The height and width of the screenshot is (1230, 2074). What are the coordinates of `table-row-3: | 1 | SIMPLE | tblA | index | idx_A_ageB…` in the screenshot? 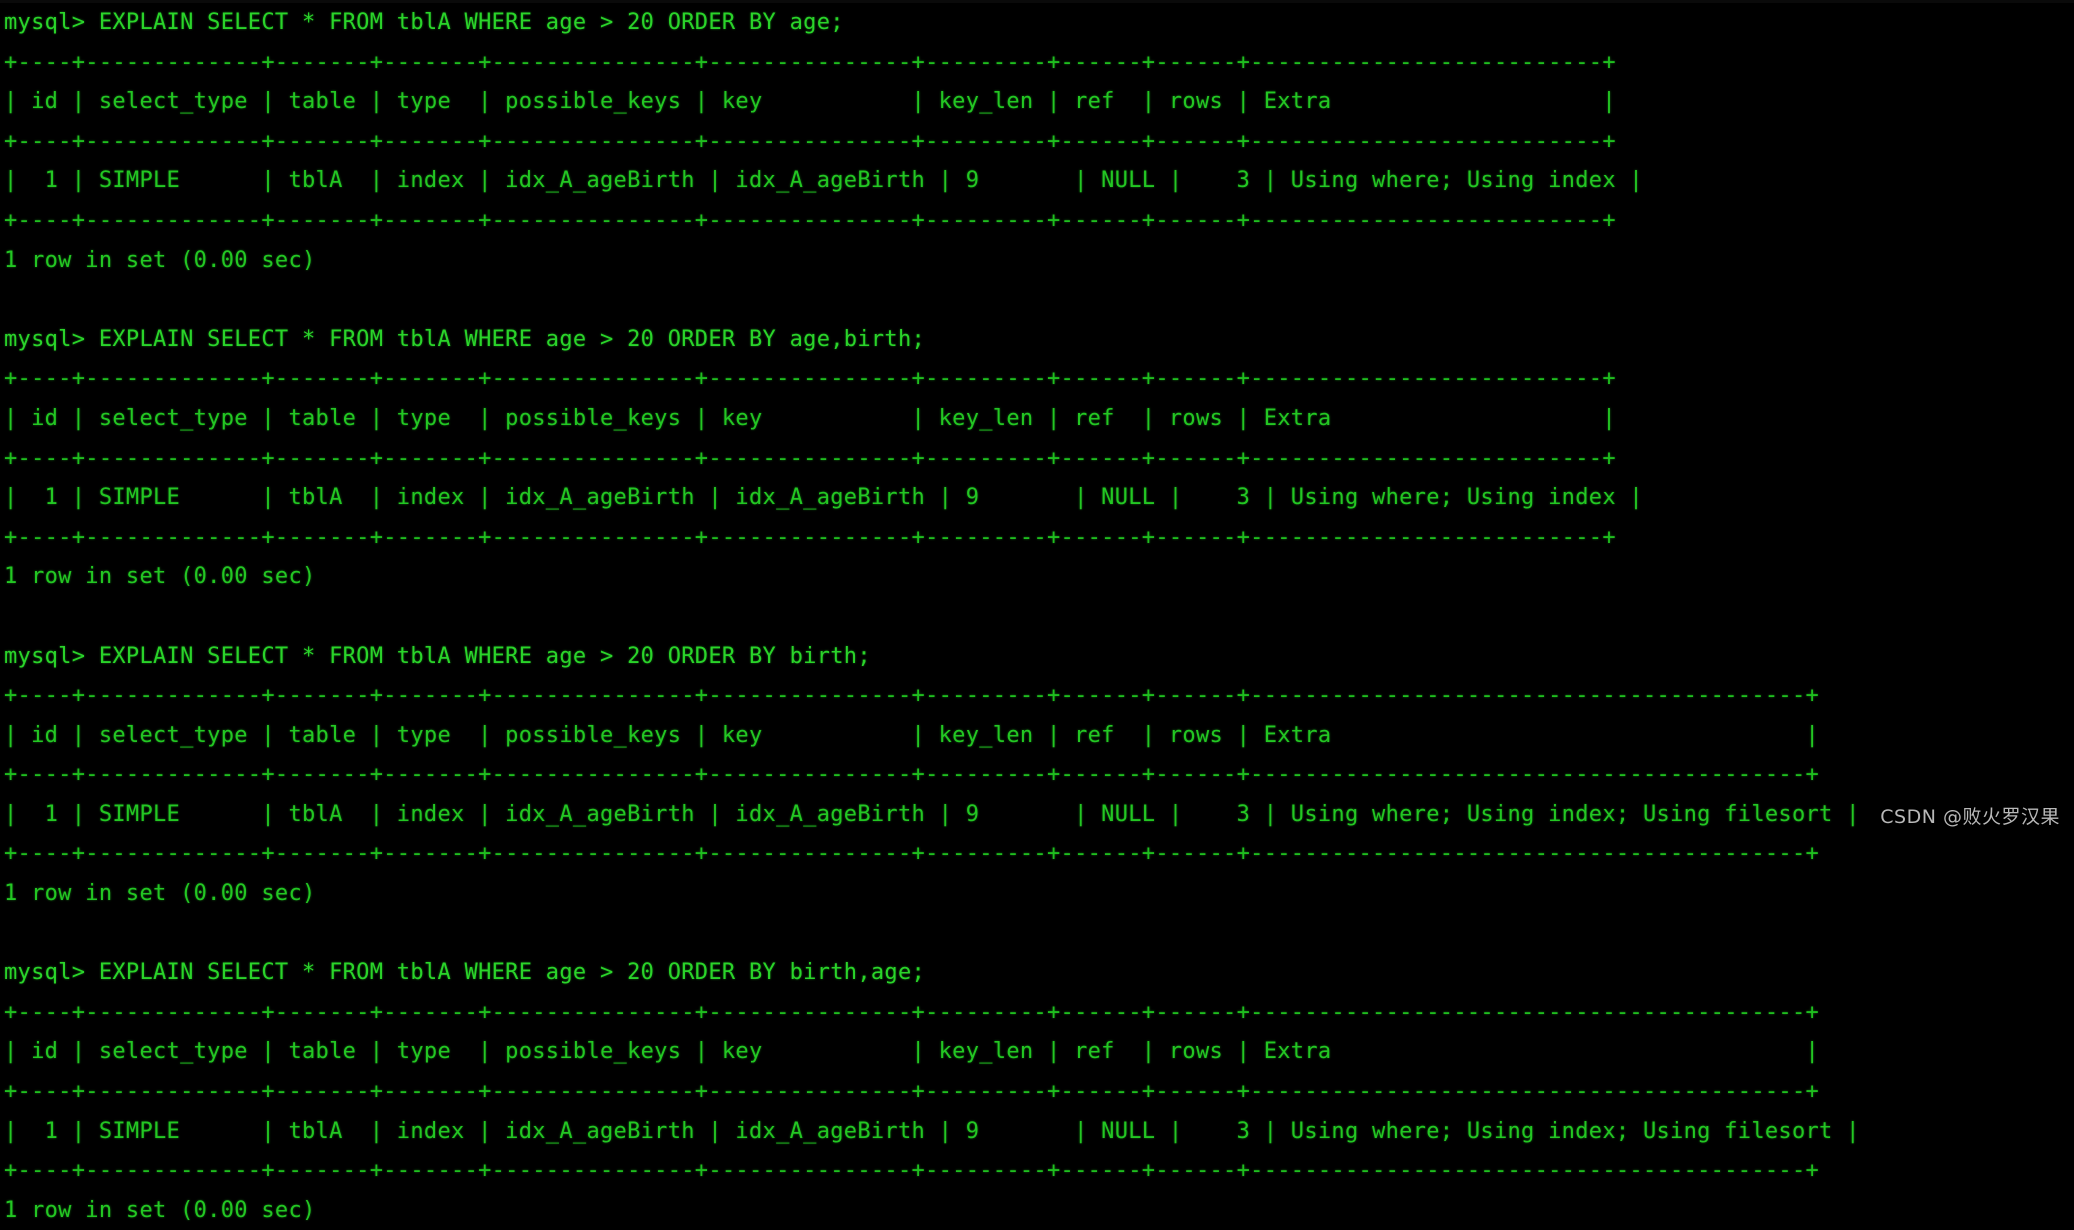 It's located at (932, 814).